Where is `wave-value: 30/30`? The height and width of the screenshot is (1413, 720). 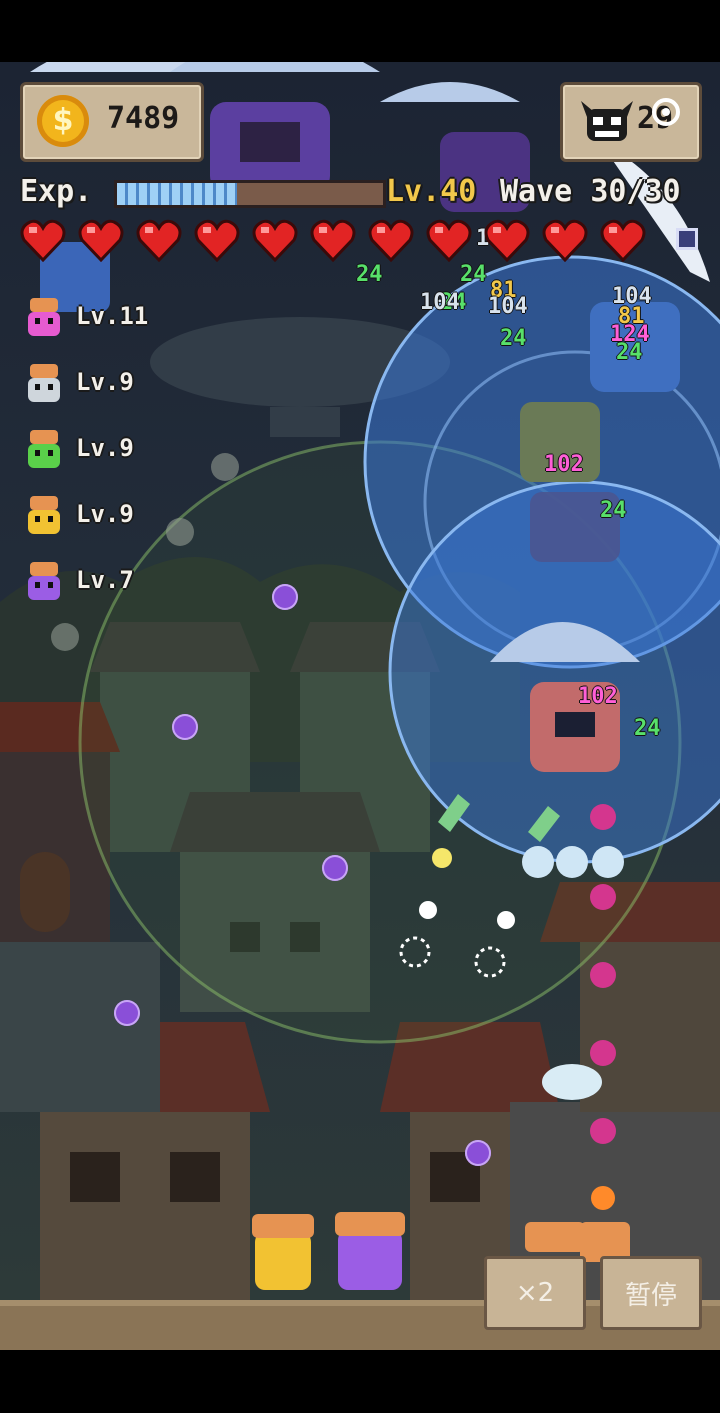
wave-value: 30/30 is located at coordinates (635, 191).